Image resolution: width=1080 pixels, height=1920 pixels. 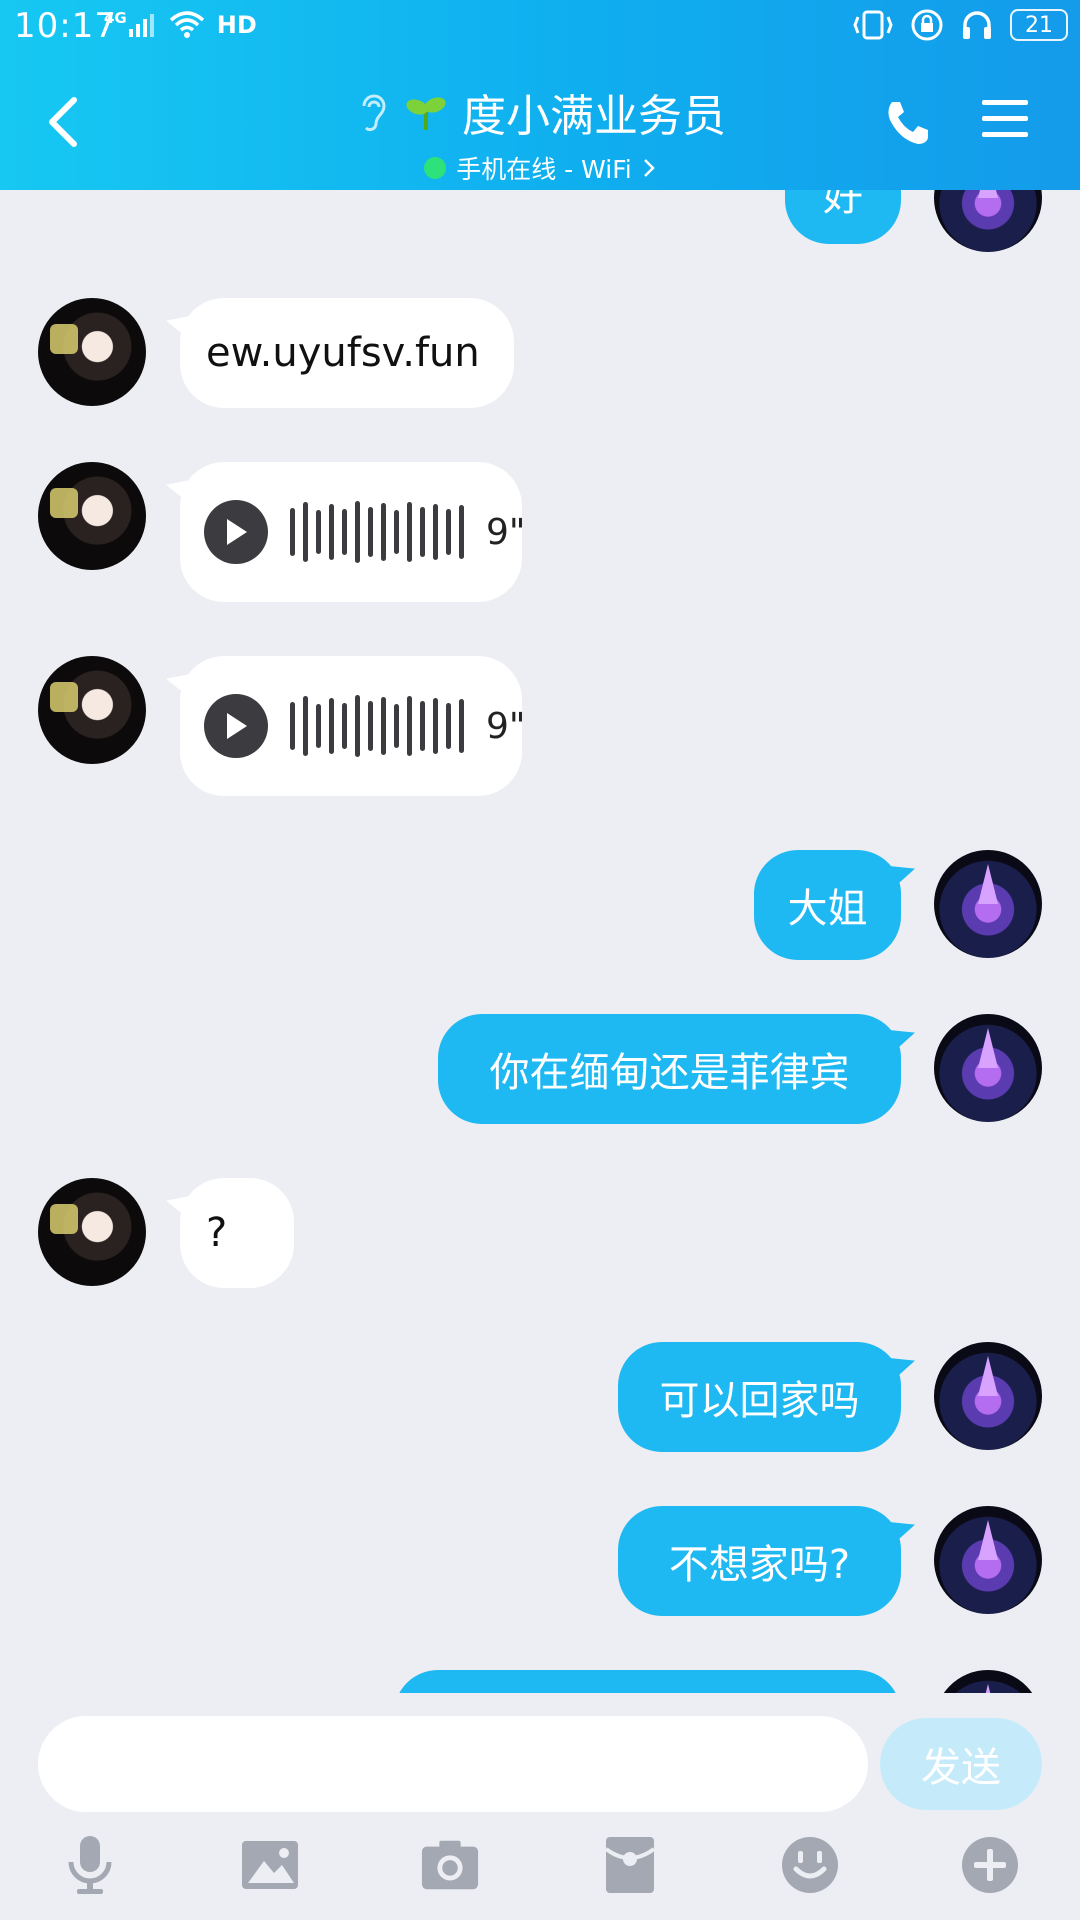 What do you see at coordinates (435, 168) in the screenshot?
I see `online-dot` at bounding box center [435, 168].